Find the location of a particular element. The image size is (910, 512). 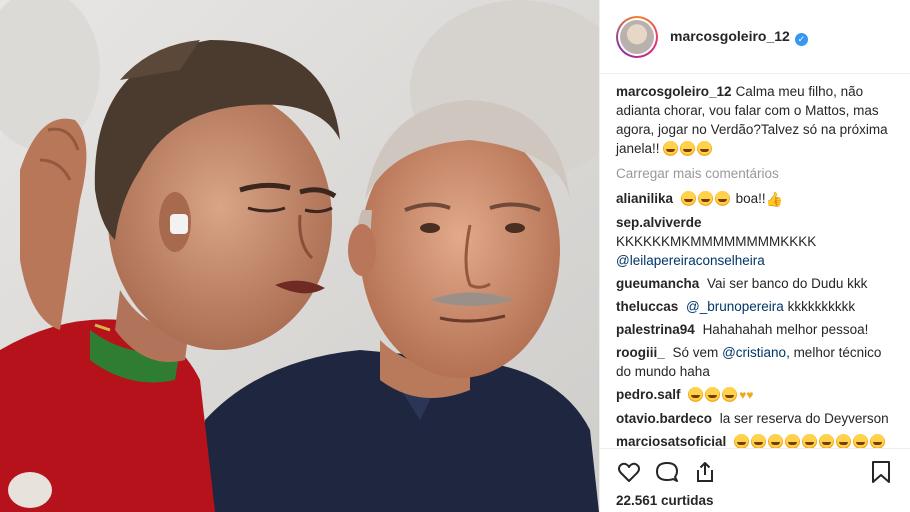

comment-text: KKKKKKMKMMMMMMMMKKKK is located at coordinates (716, 241).